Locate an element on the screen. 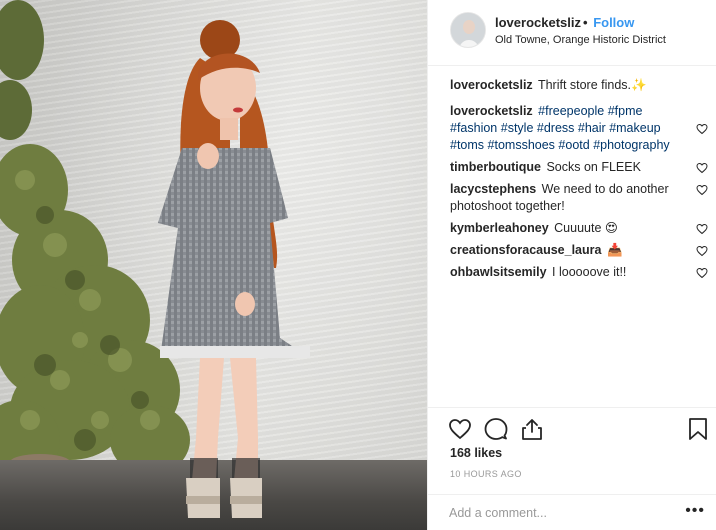 The width and height of the screenshot is (716, 530). location-link: Old Towne, Orange Historic District is located at coordinates (580, 40).